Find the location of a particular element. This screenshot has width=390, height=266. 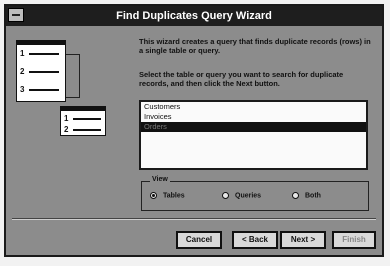

system-menu-icon is located at coordinates (16, 15).